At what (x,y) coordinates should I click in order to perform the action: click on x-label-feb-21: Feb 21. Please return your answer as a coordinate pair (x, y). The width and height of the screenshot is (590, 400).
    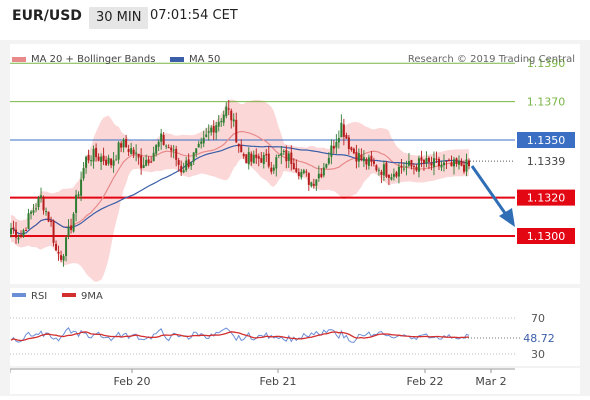
    Looking at the image, I should click on (278, 381).